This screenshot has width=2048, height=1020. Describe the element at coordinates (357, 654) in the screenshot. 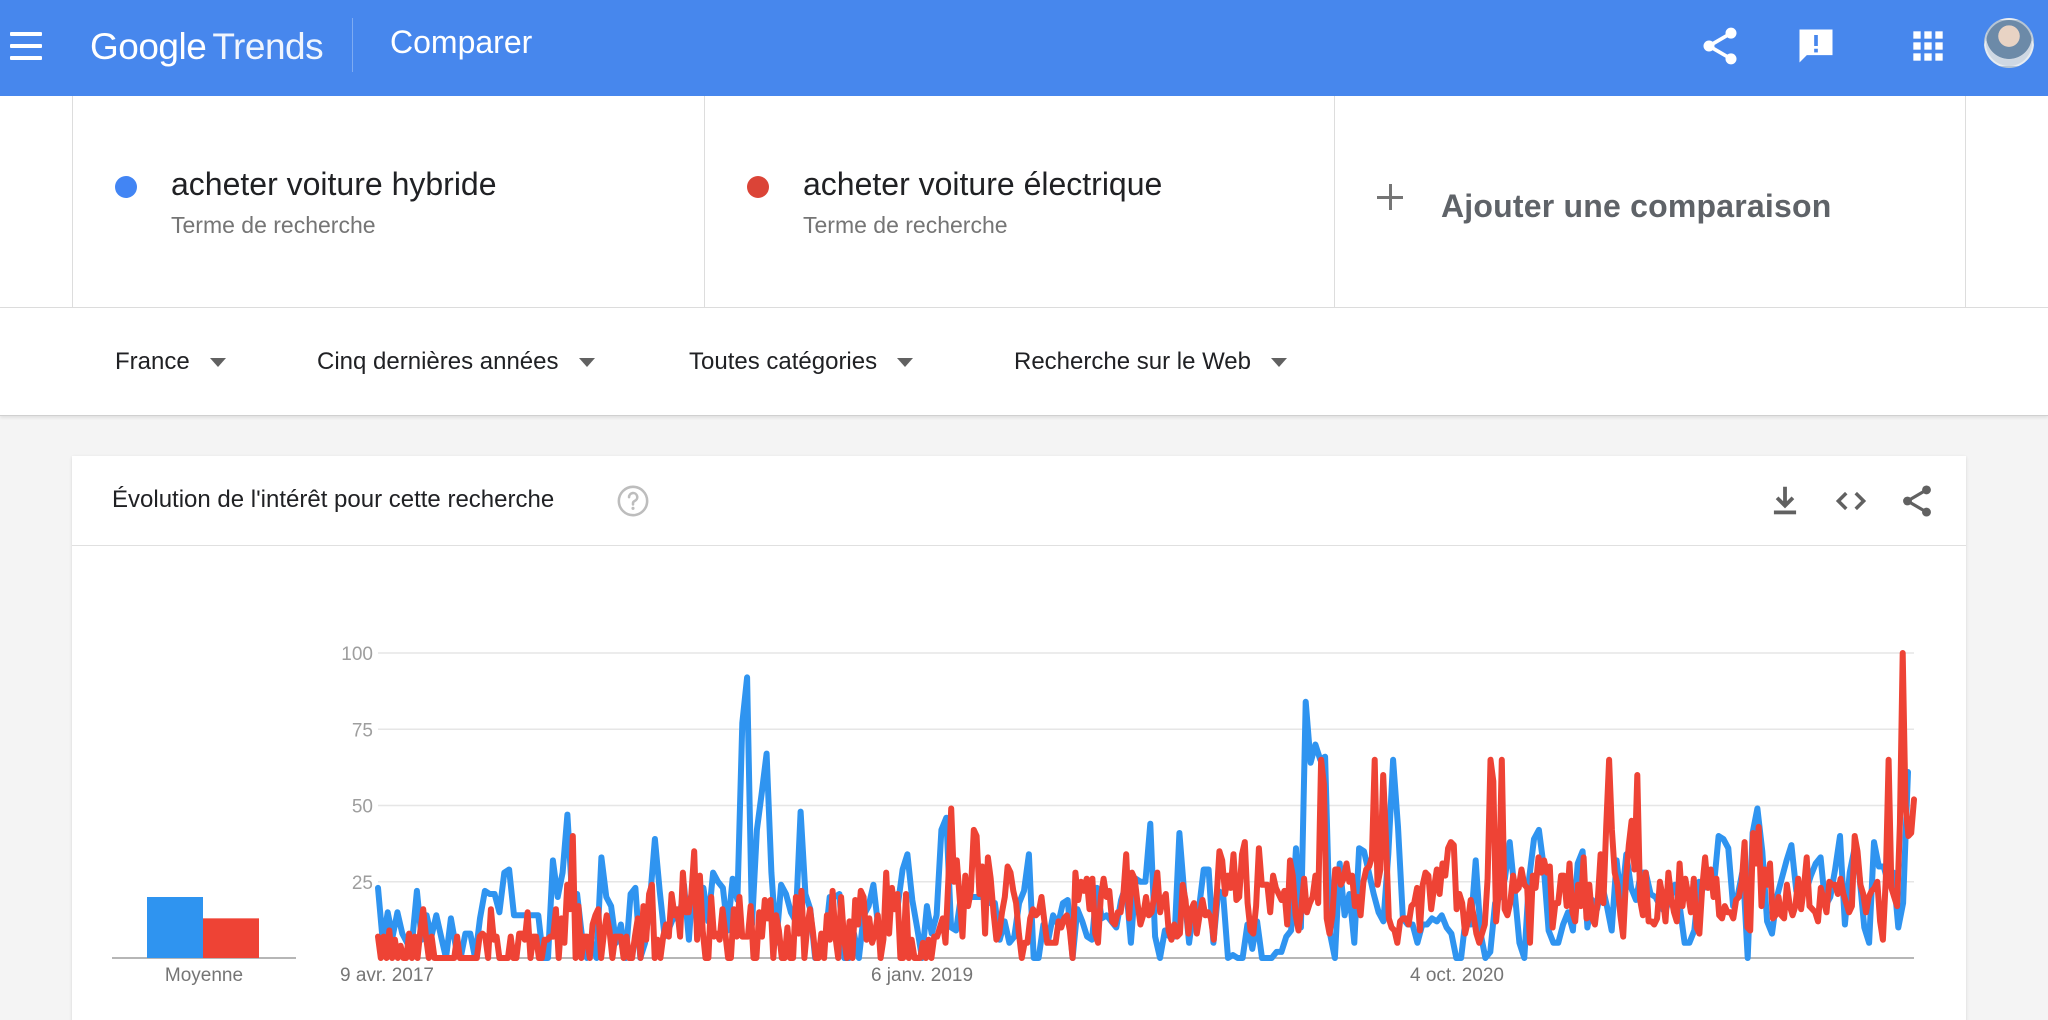

I see `y-tick-label: 100` at that location.